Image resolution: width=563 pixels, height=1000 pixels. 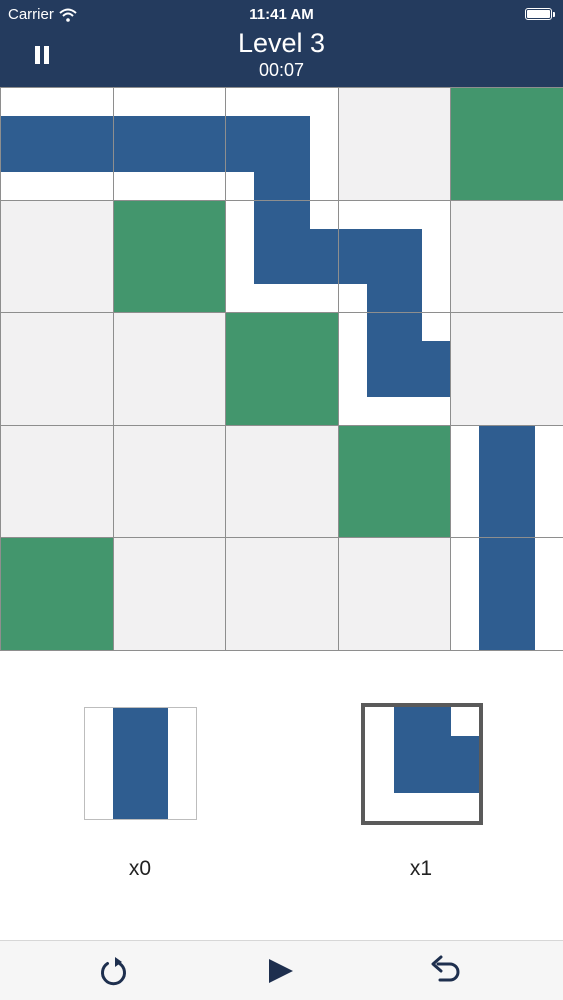 I want to click on status-time: 11:41 AM, so click(x=281, y=14).